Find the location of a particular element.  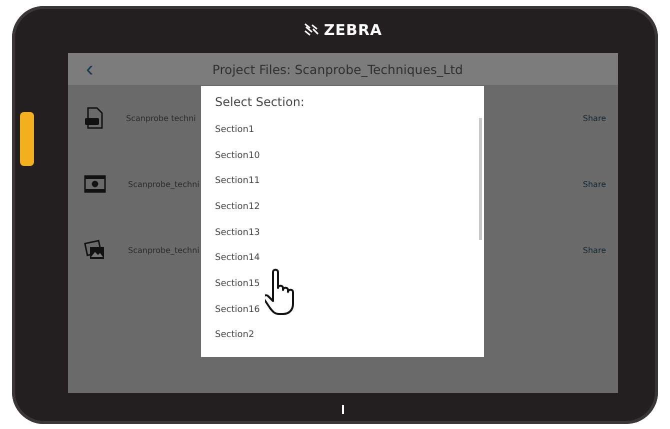

dialog-title: Select Section: is located at coordinates (260, 102).